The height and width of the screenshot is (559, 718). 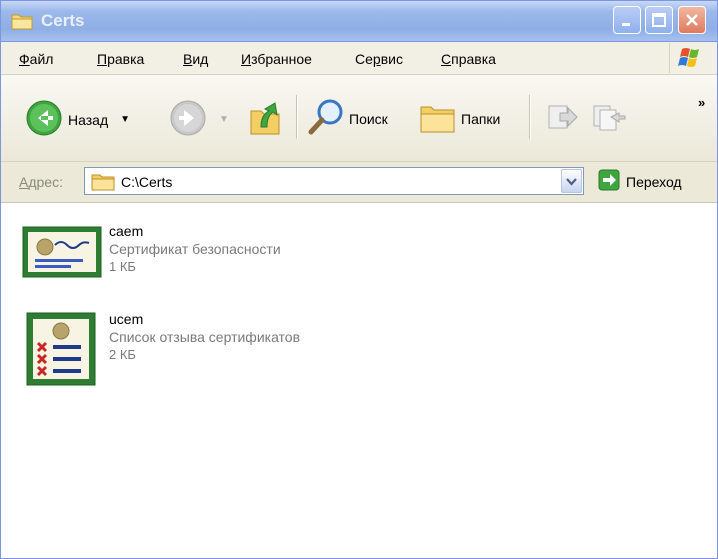 I want to click on folders-button: Папки, so click(x=459, y=118).